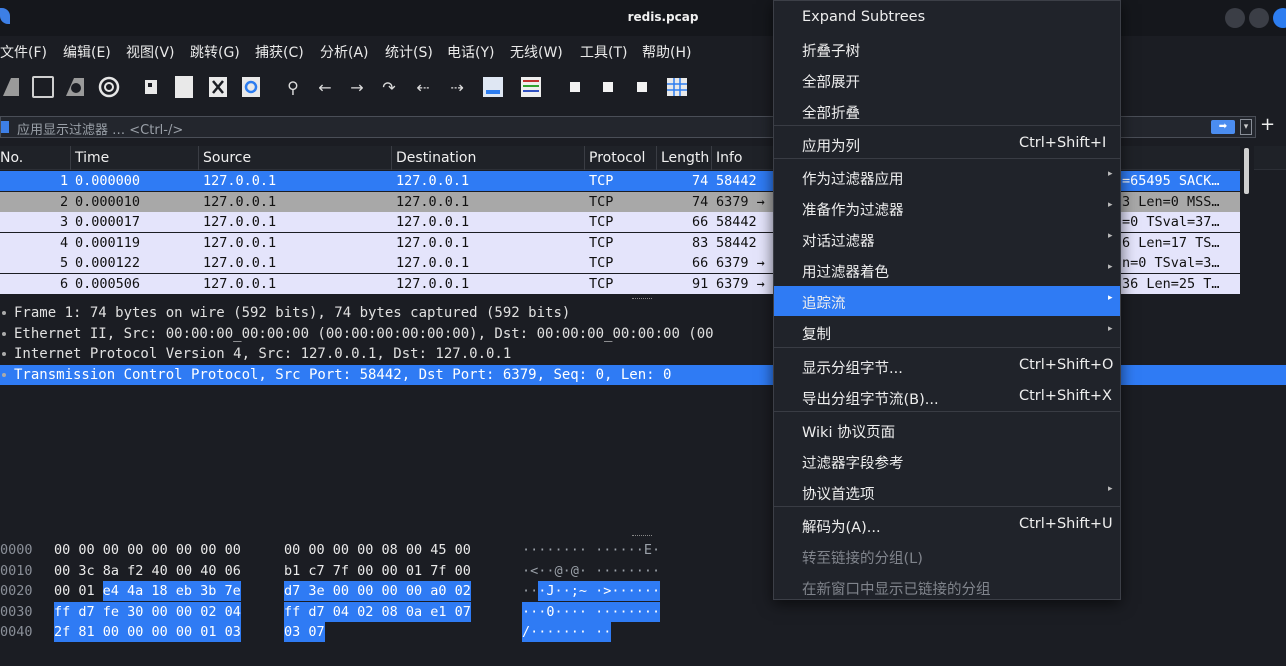 This screenshot has width=1286, height=666. Describe the element at coordinates (325, 87) in the screenshot. I see `go-back-icon: ←` at that location.